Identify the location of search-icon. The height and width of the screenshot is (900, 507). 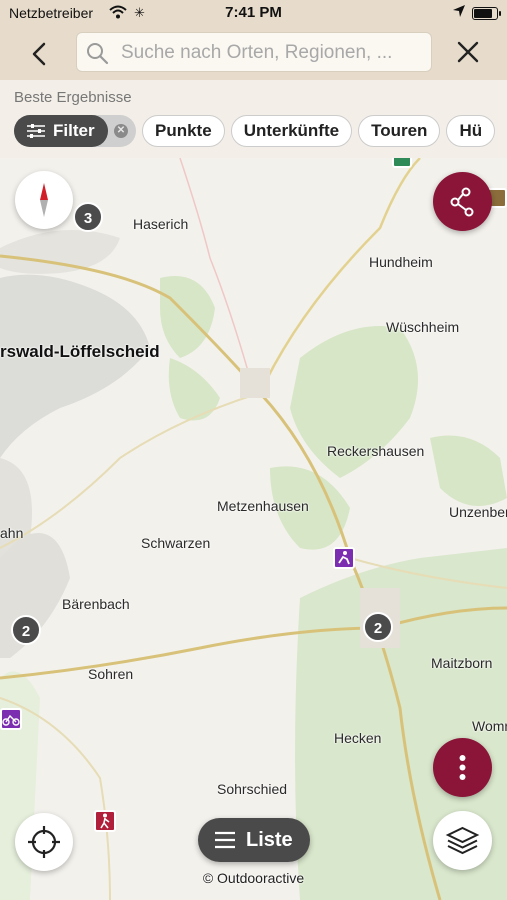
(97, 55).